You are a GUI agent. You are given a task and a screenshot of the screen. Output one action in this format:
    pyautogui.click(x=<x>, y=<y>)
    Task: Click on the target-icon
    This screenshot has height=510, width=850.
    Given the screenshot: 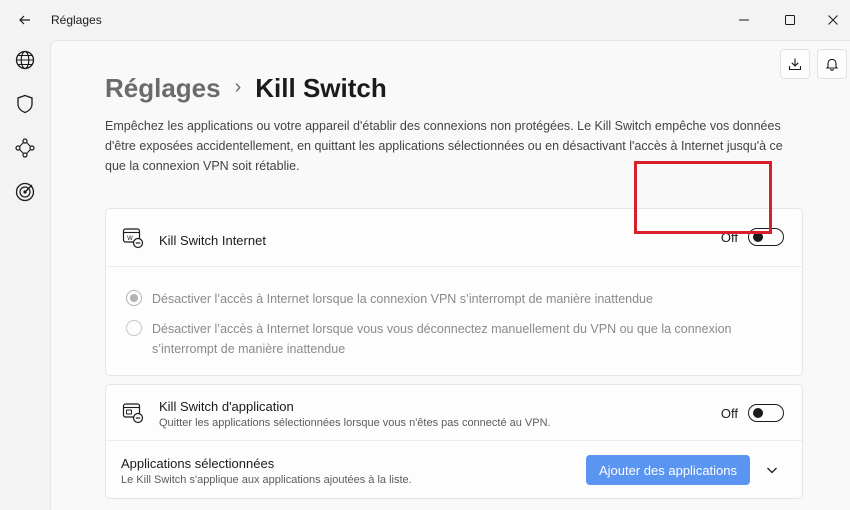 What is the action you would take?
    pyautogui.click(x=25, y=192)
    